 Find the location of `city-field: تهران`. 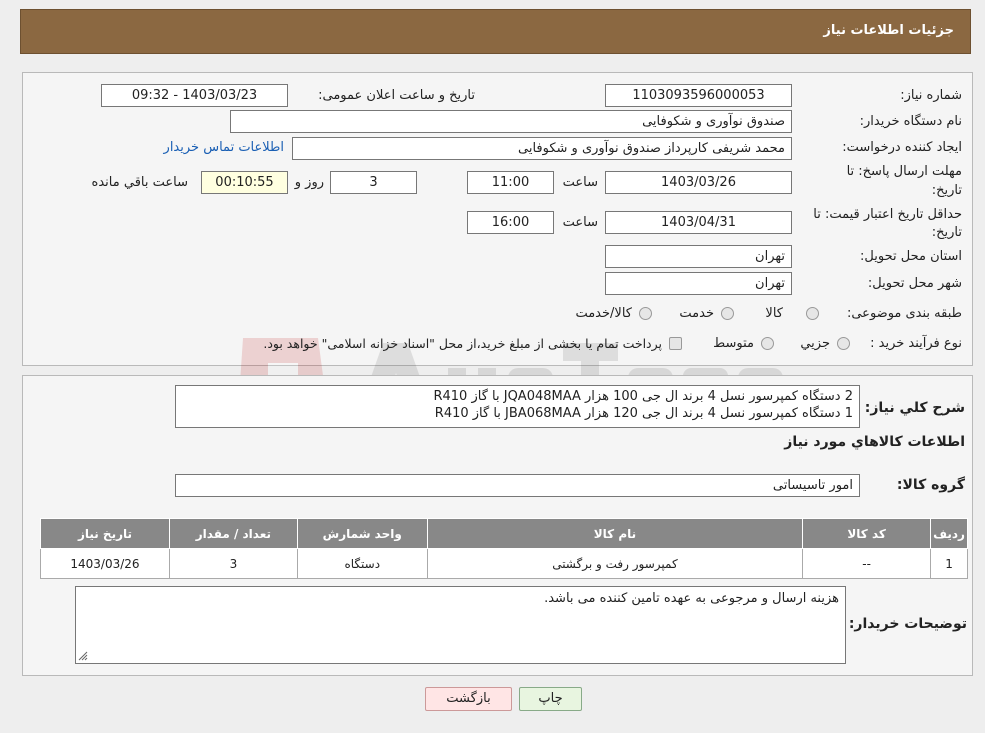

city-field: تهران is located at coordinates (698, 283).